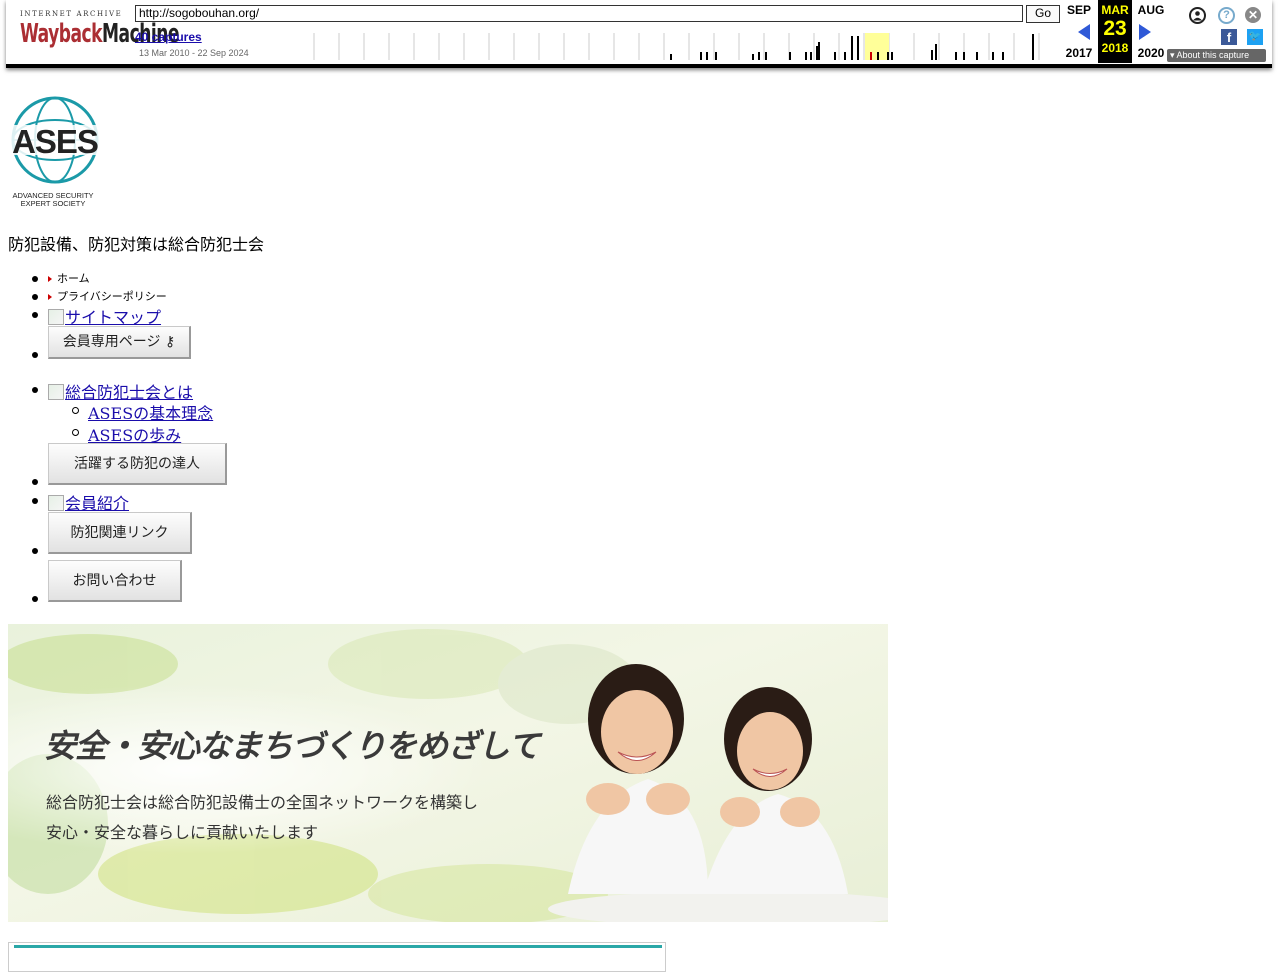 This screenshot has width=1280, height=972. Describe the element at coordinates (1115, 48) in the screenshot. I see `wayback-current-year: 2018` at that location.